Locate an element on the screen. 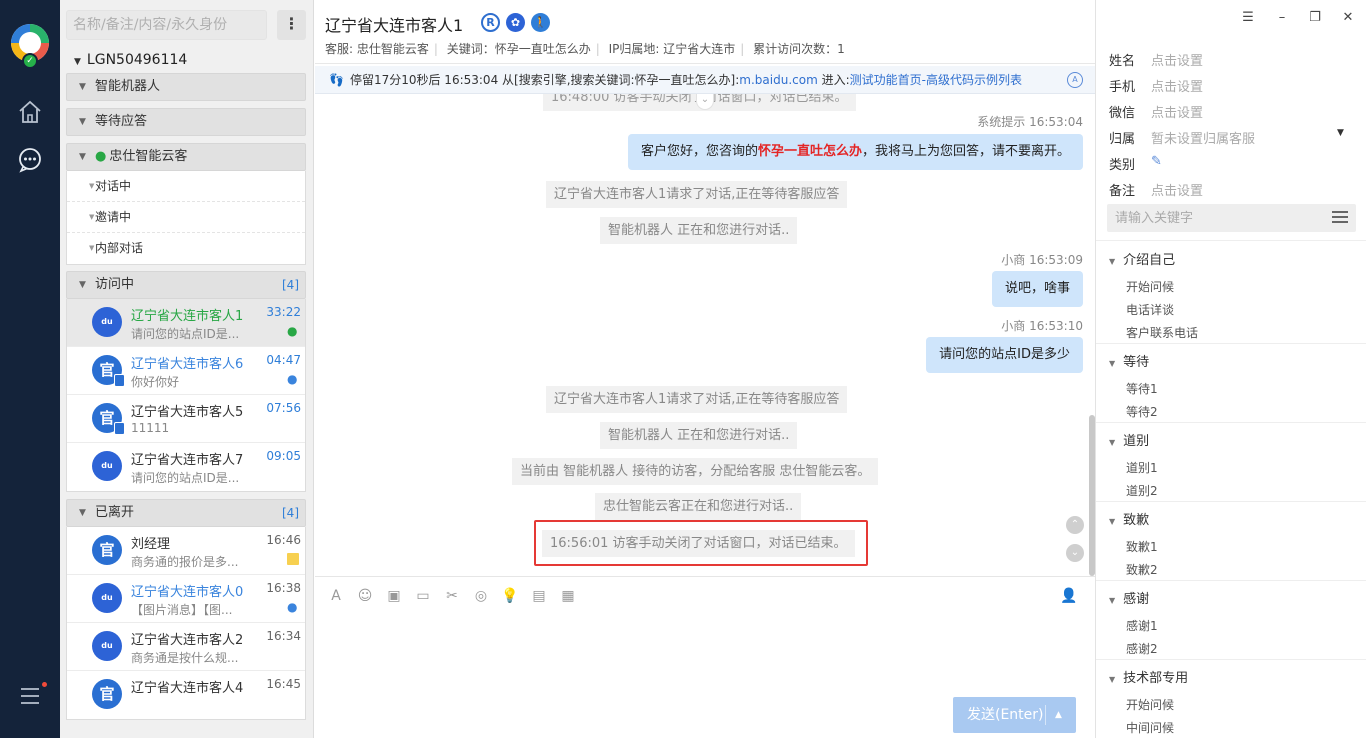 The height and width of the screenshot is (738, 1366). close-icon: ✕ is located at coordinates (1348, 17).